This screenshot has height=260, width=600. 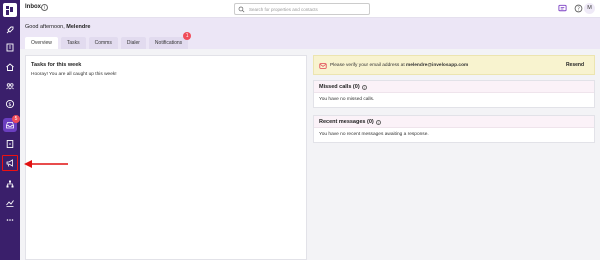 I want to click on sidebar: $ 5, so click(x=10, y=130).